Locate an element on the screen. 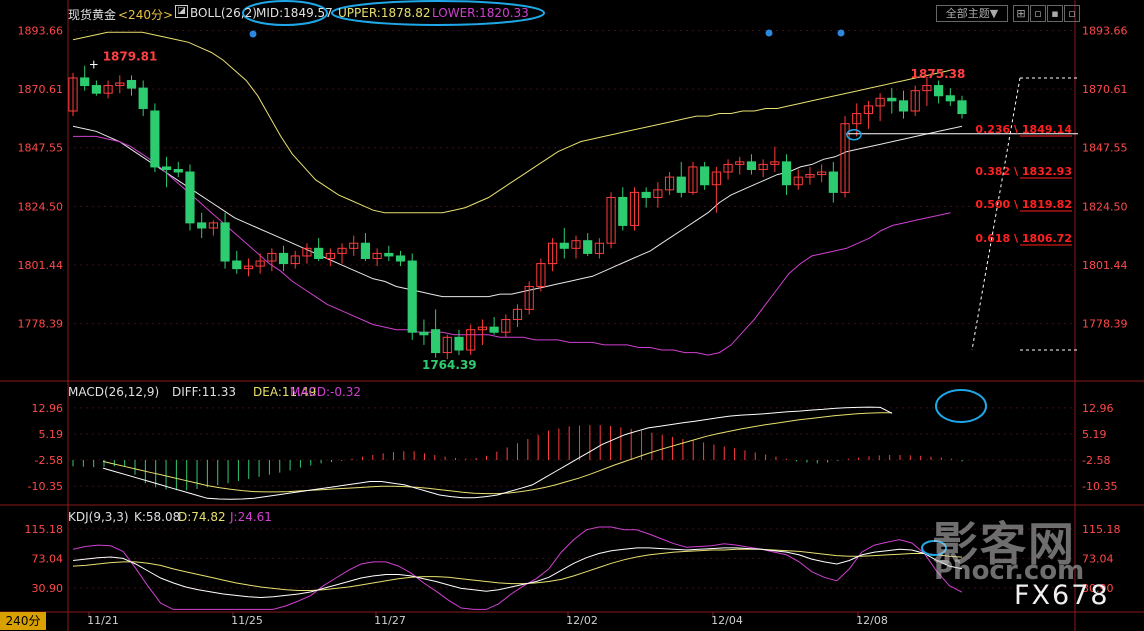  price-tick-right: 1847.55 is located at coordinates (1105, 148).